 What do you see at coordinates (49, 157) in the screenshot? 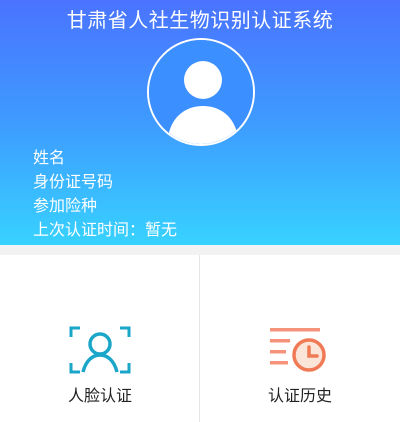
I see `name-field: 姓名` at bounding box center [49, 157].